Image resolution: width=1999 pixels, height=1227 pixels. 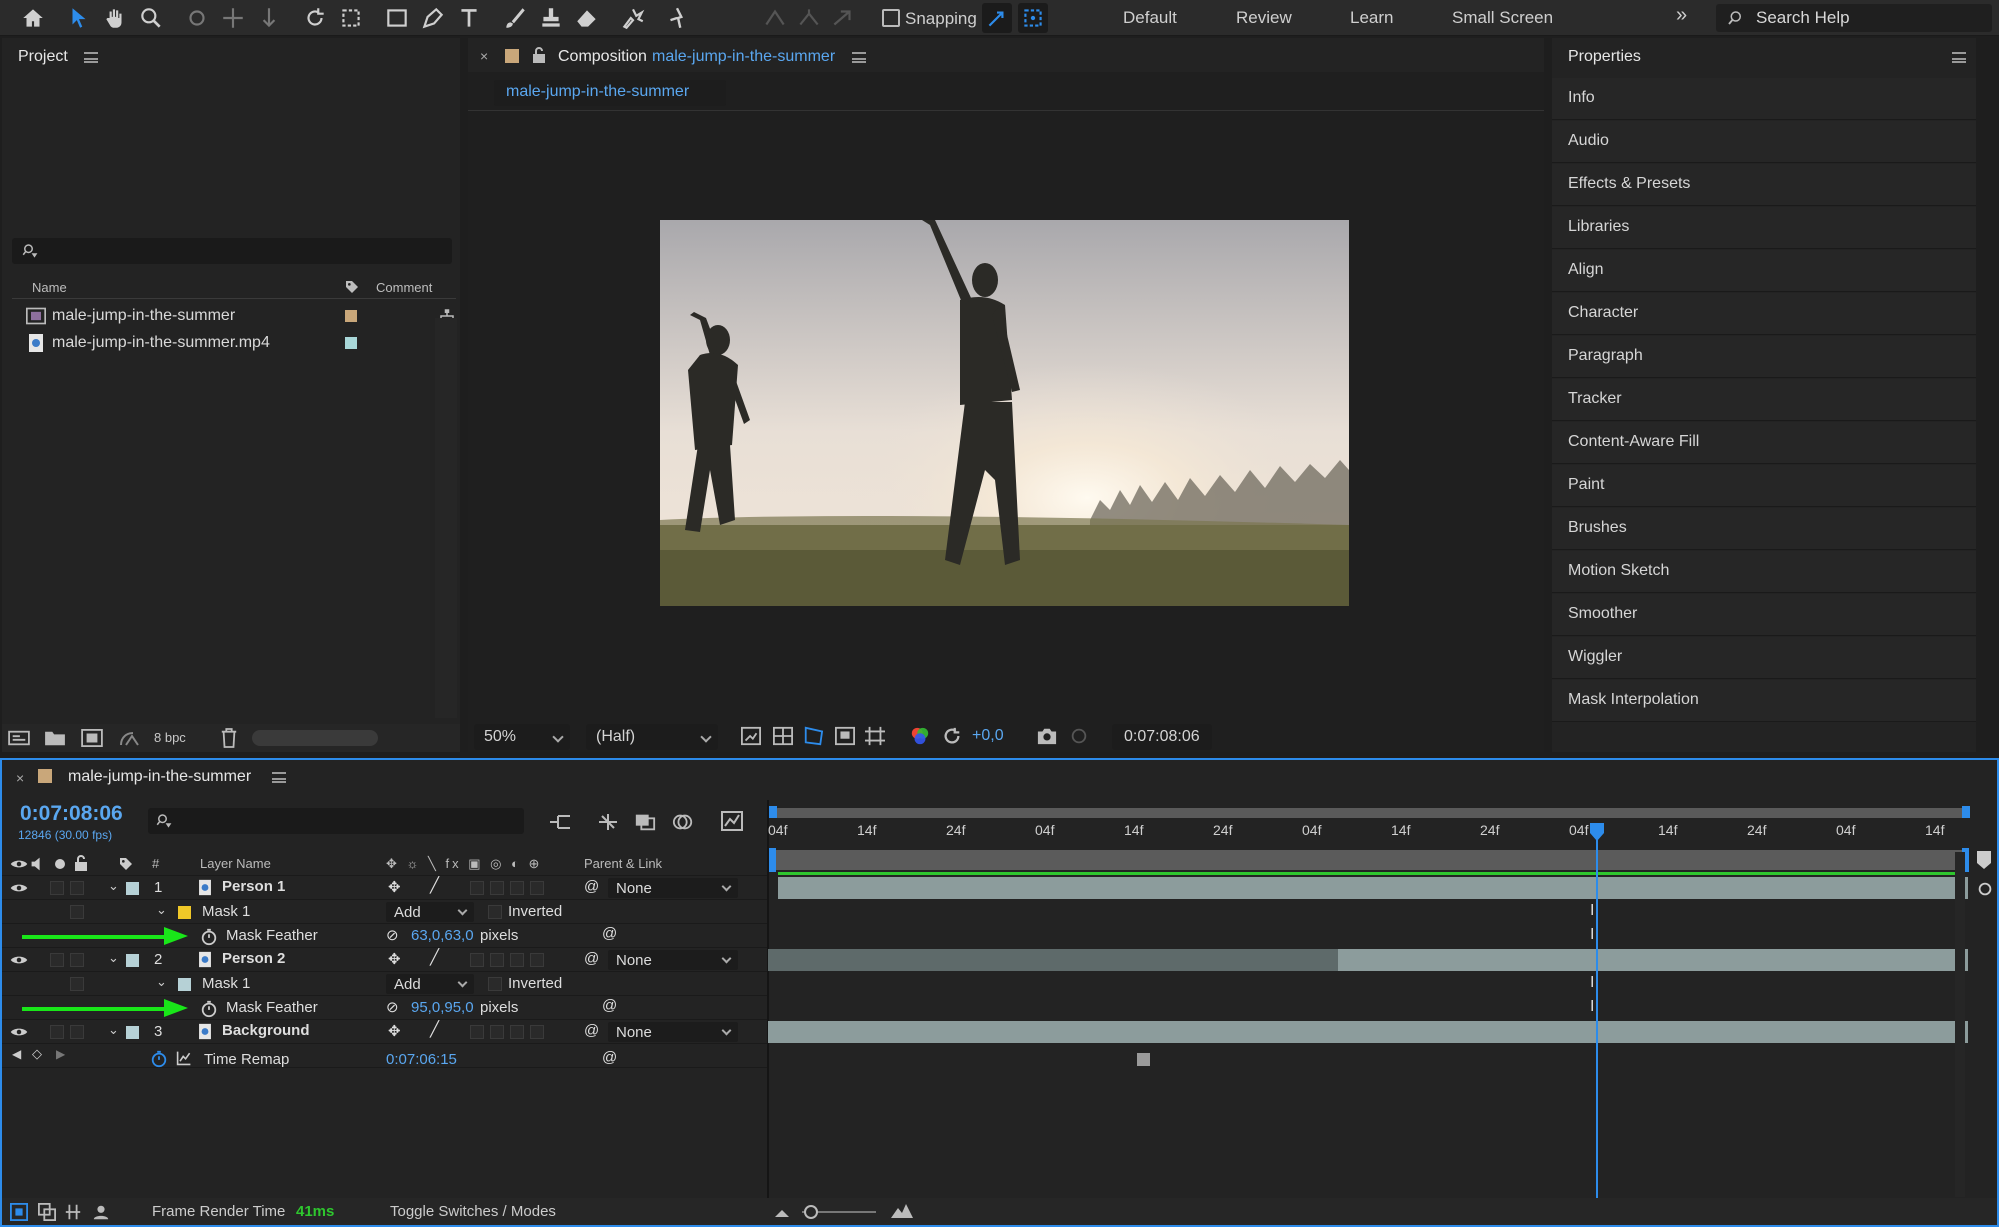 I want to click on timeline-current-time: 0:07:08:06, so click(x=71, y=814).